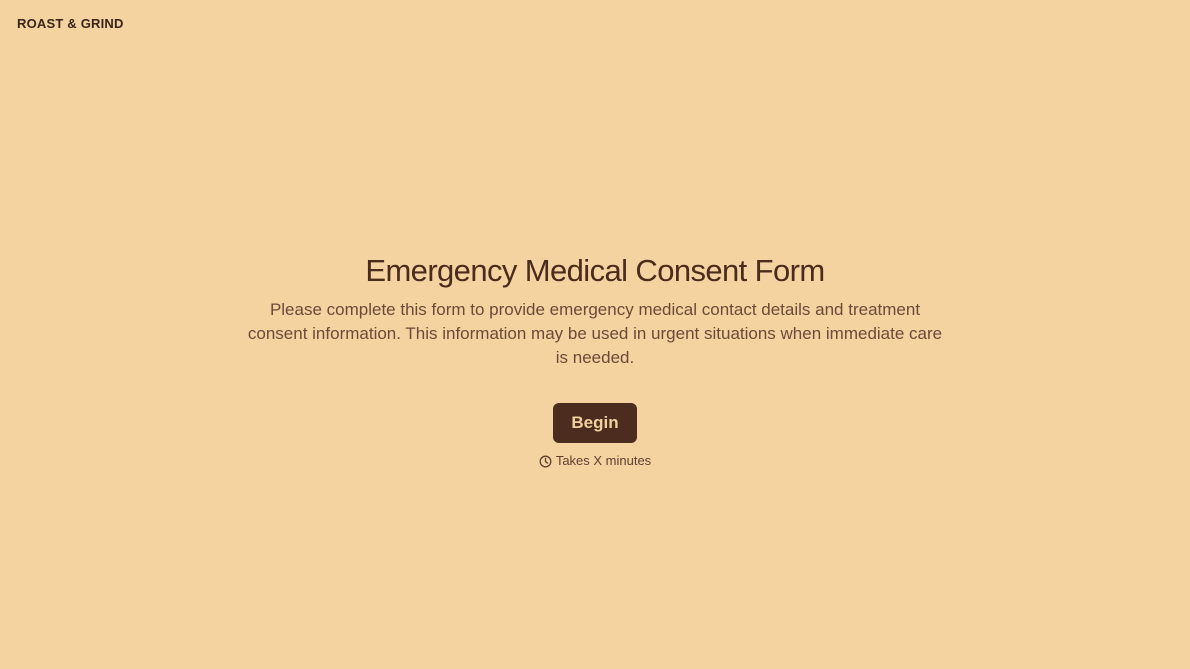 This screenshot has height=669, width=1190. Describe the element at coordinates (545, 461) in the screenshot. I see `clock-icon` at that location.